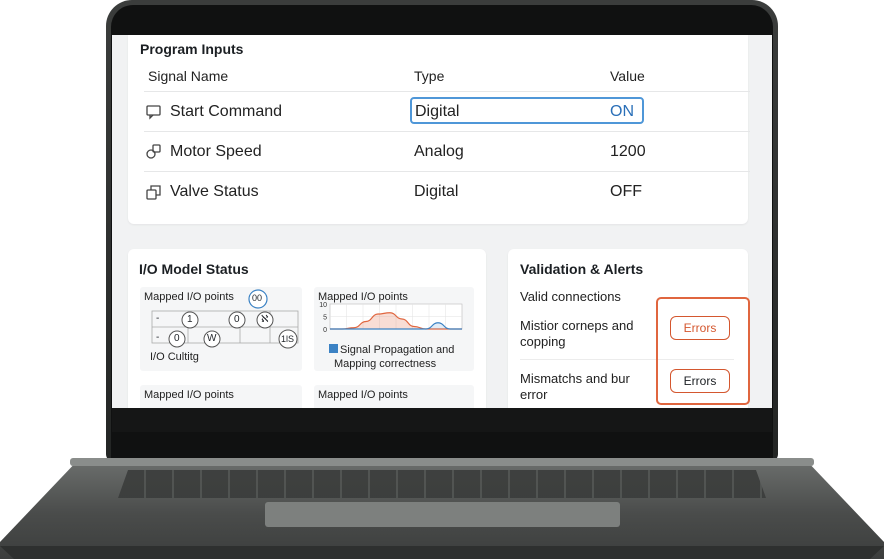 This screenshot has width=884, height=559. I want to click on laptop-trackpad, so click(442, 514).